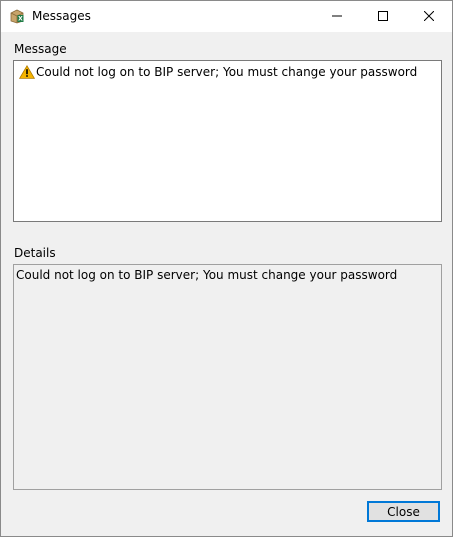 This screenshot has height=537, width=453. I want to click on warning-icon, so click(27, 72).